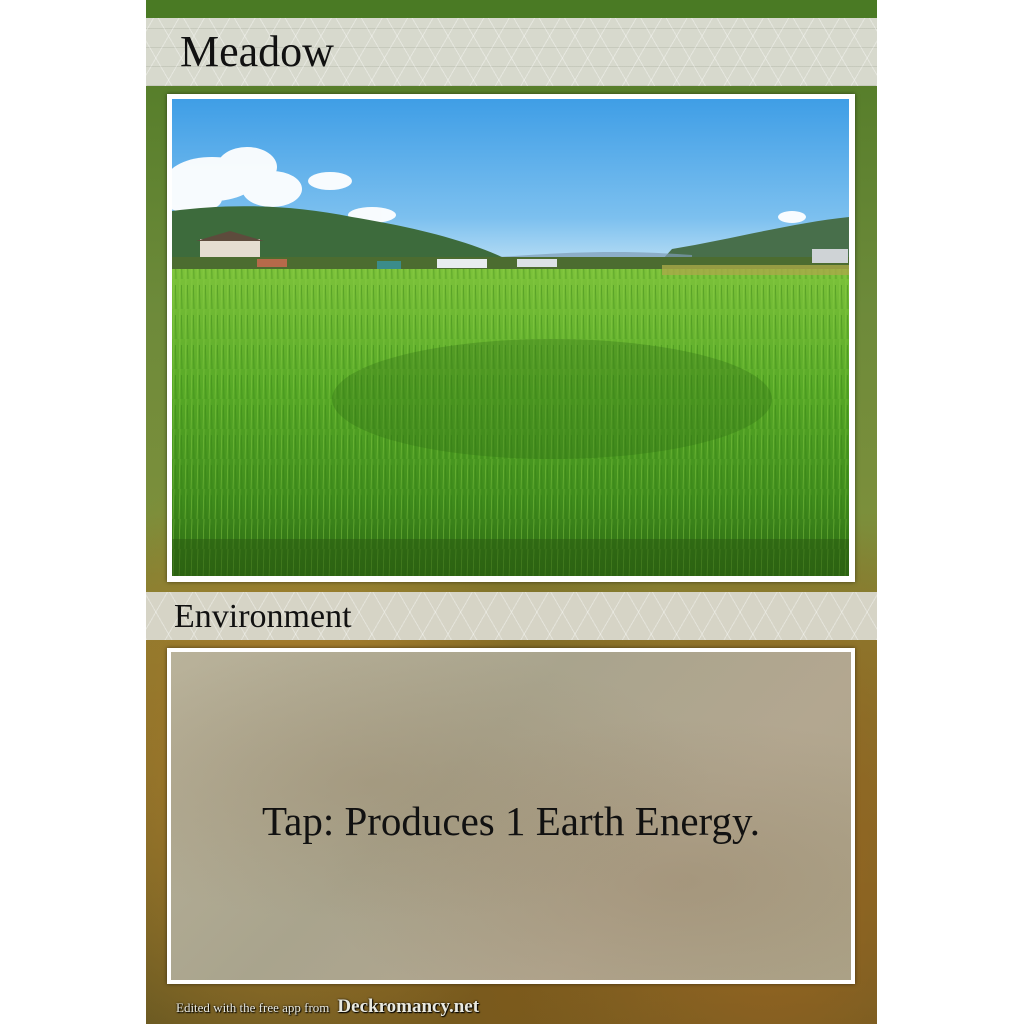 This screenshot has width=1024, height=1024. Describe the element at coordinates (253, 1007) in the screenshot. I see `footer-prefix: Edited with the free app from` at that location.